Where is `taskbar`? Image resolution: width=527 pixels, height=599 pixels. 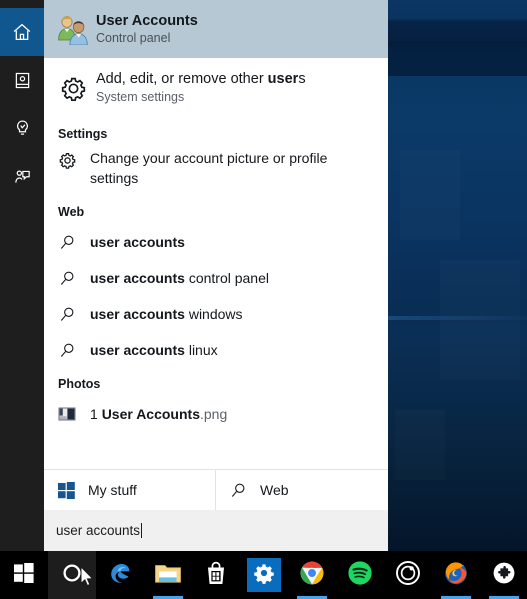 taskbar is located at coordinates (263, 575).